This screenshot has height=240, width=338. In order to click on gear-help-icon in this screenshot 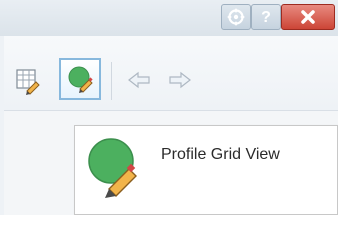, I will do `click(236, 17)`.